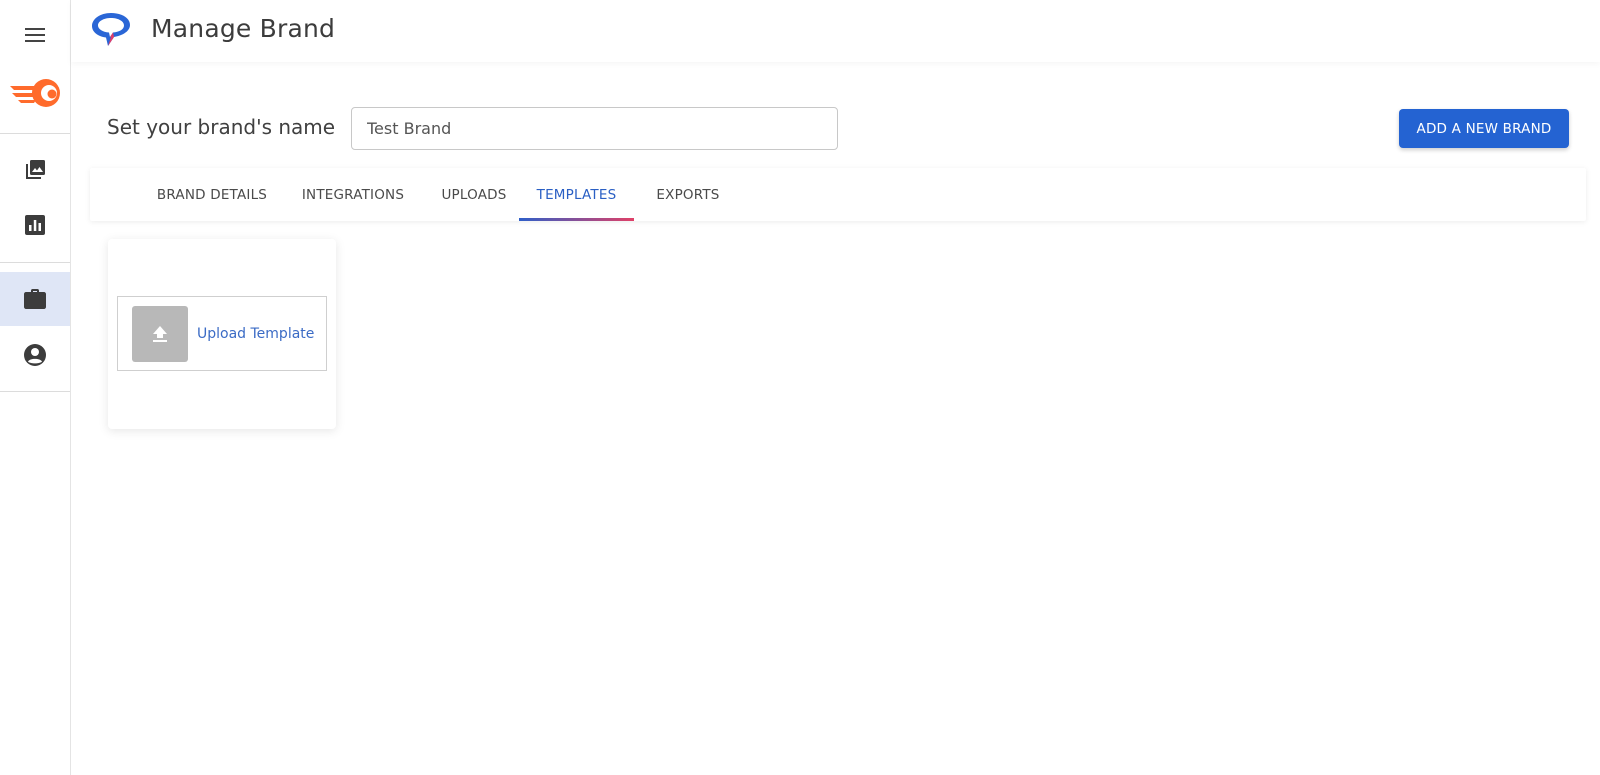 This screenshot has height=775, width=1600. I want to click on briefcase-icon, so click(35, 299).